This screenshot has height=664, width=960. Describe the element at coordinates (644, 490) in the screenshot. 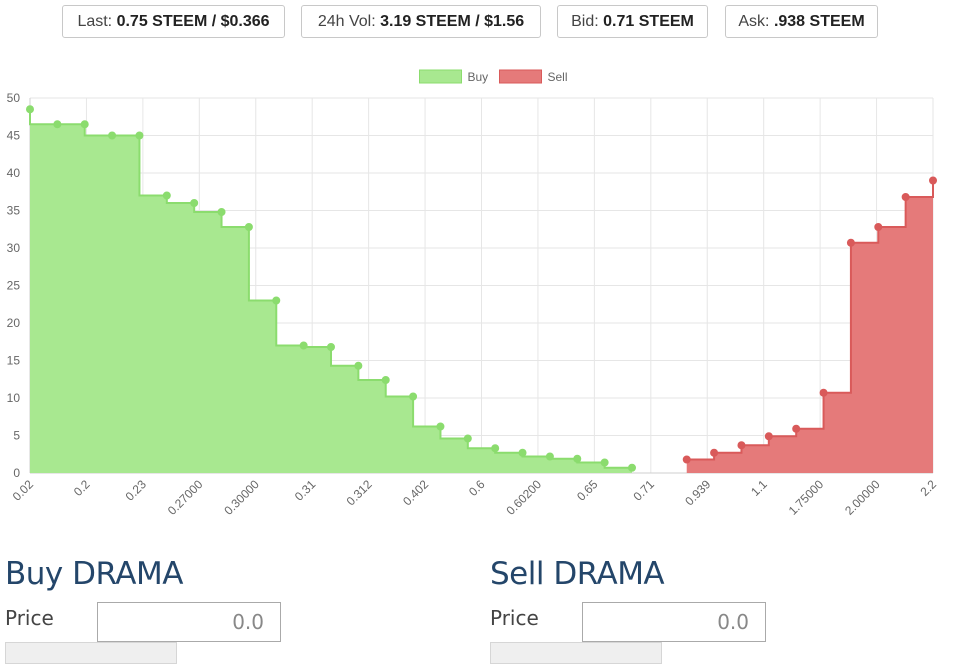

I see `x-tick-label: 0.71` at that location.